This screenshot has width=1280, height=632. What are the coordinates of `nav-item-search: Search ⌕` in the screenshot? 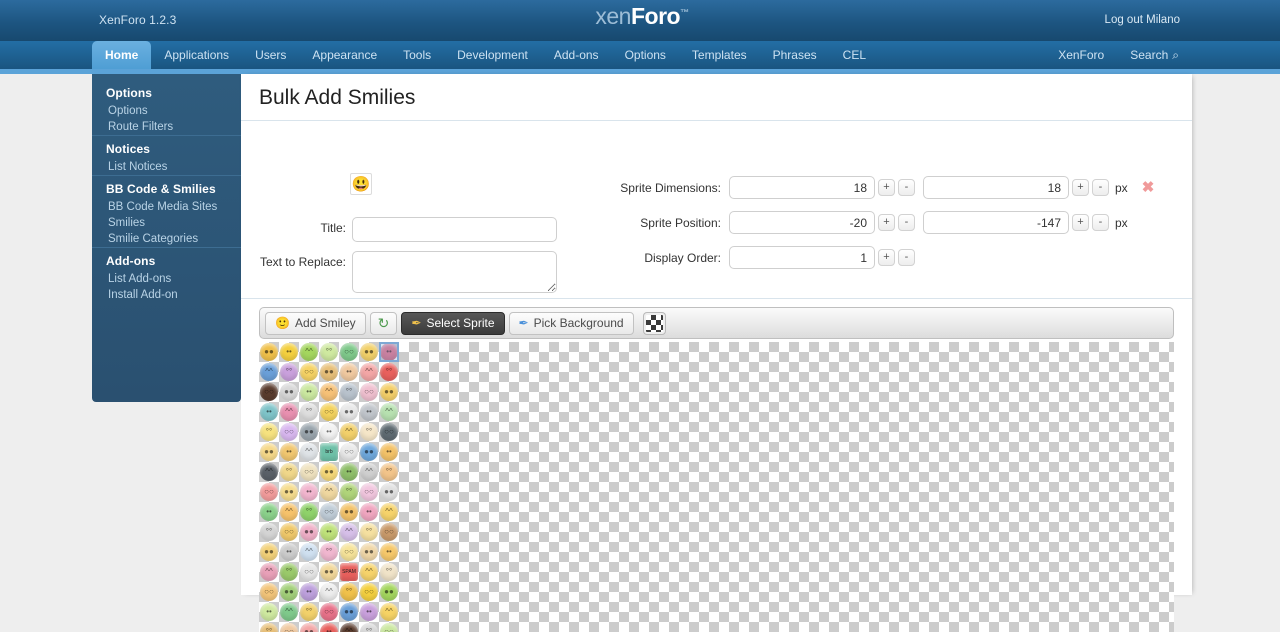 It's located at (1154, 55).